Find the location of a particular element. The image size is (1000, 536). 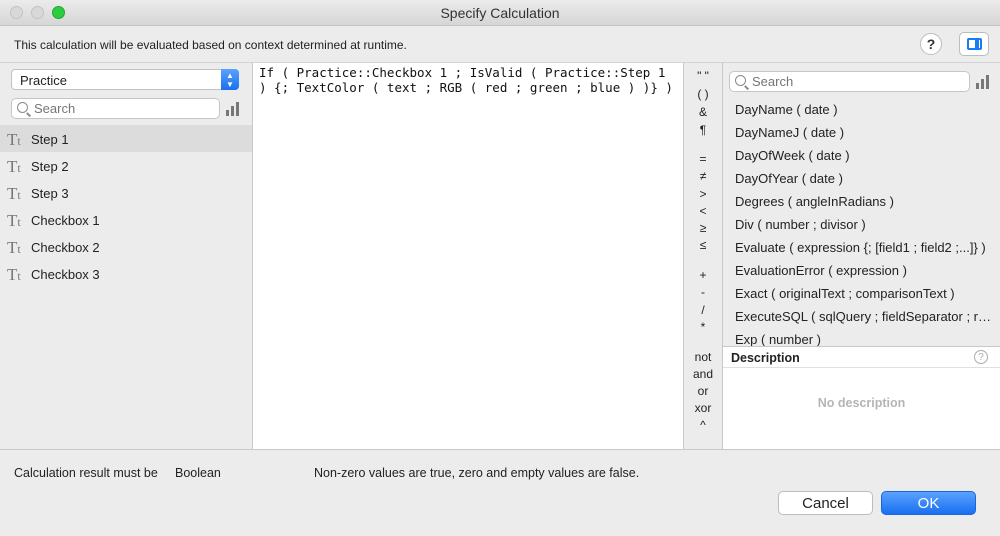

operator-multiply: * is located at coordinates (703, 327).